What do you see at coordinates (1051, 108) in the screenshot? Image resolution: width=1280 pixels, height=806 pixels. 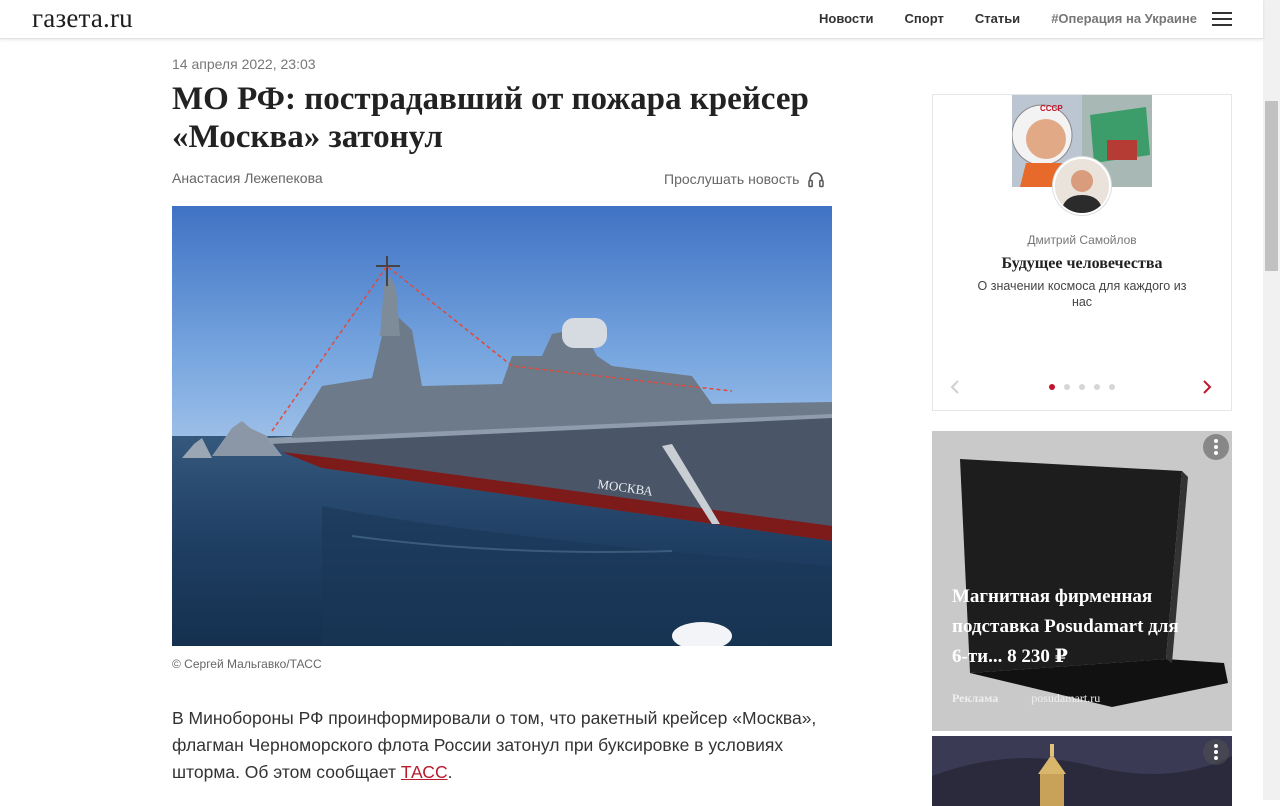 I see `helmet-text: СССР` at bounding box center [1051, 108].